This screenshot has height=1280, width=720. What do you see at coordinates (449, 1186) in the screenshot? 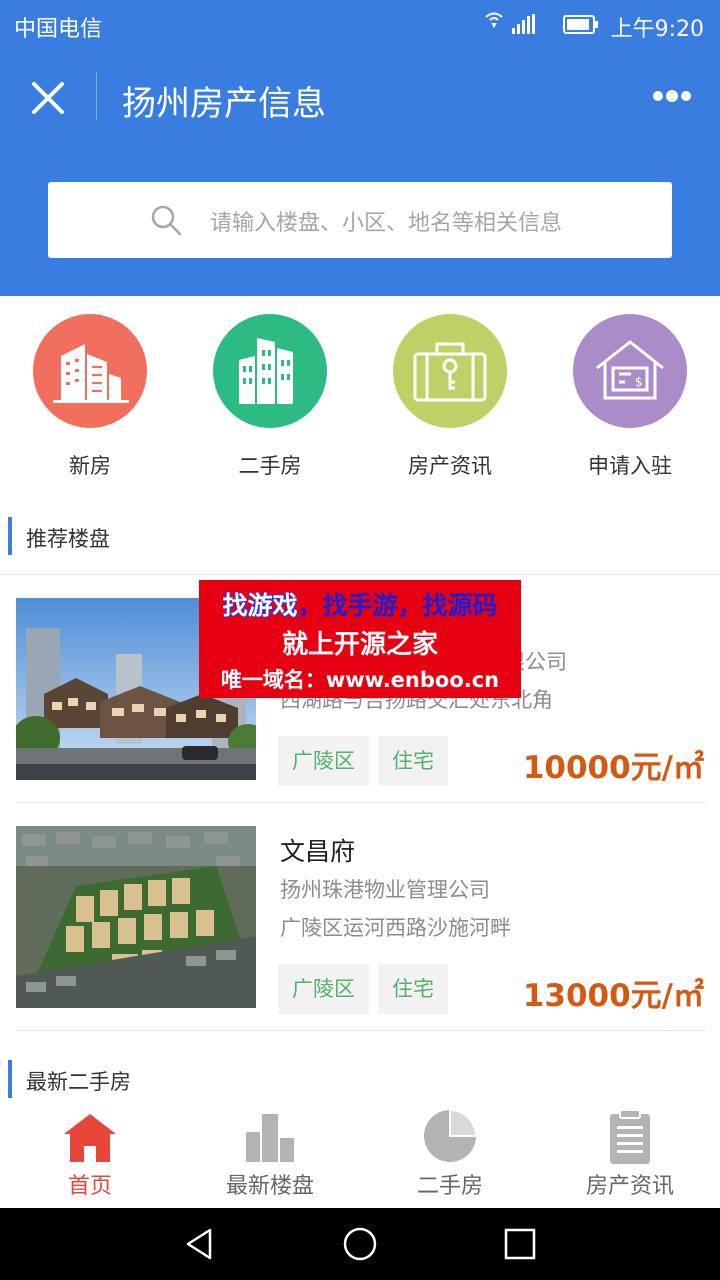
I see `tab-label: 二手房` at bounding box center [449, 1186].